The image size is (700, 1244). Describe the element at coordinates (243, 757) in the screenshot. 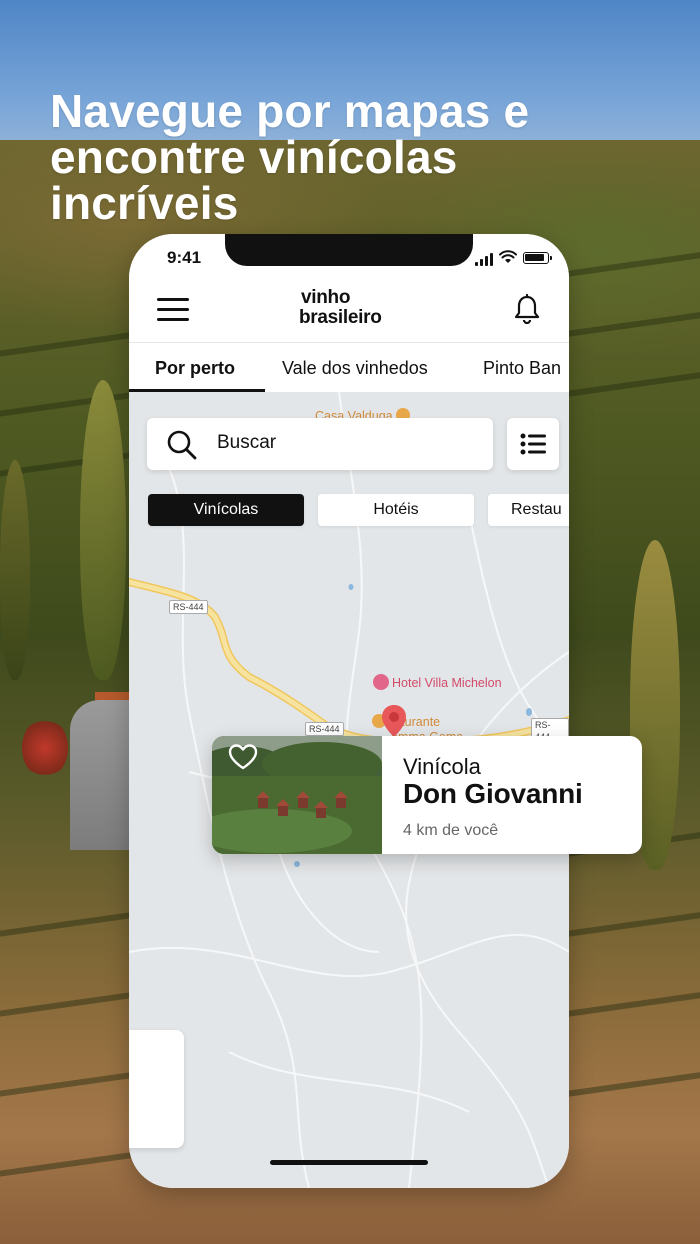

I see `heart-outline-icon` at that location.